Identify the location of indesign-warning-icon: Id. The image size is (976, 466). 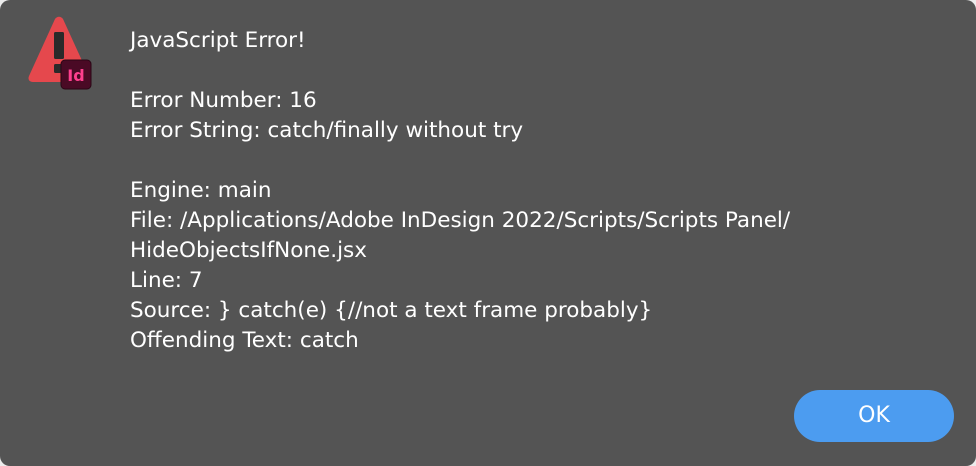
(60, 53).